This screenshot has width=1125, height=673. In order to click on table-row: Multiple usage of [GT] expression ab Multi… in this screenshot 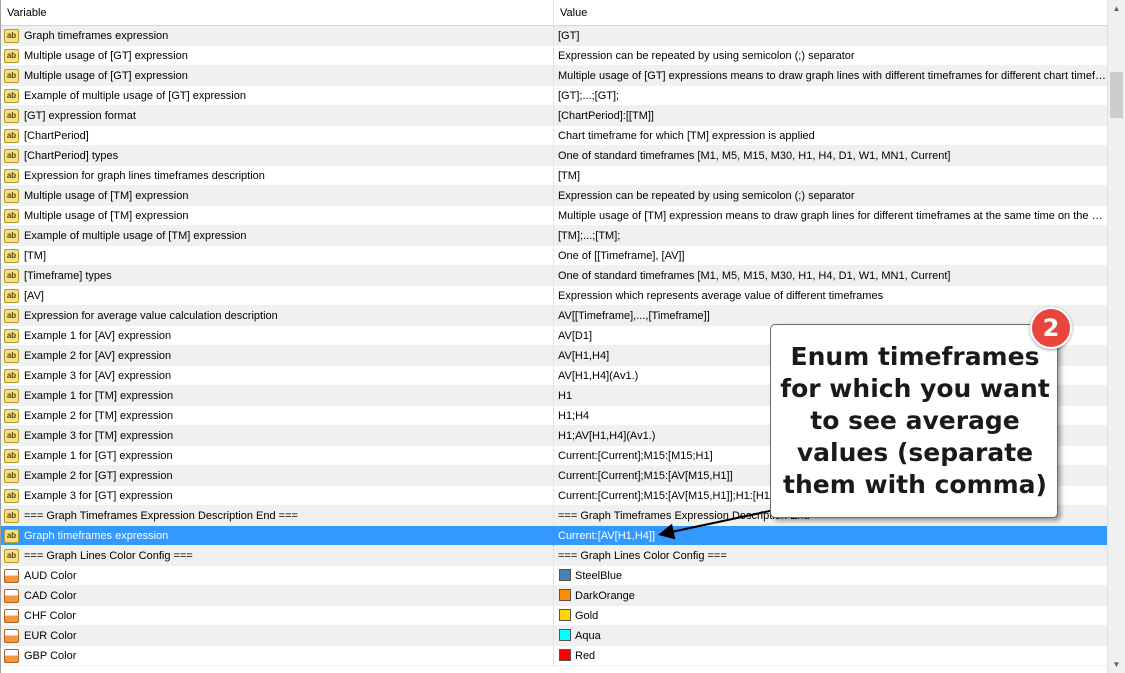, I will do `click(554, 76)`.